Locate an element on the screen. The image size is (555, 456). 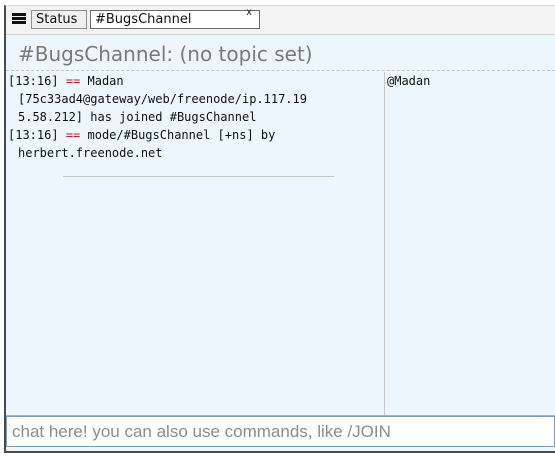
tab-bar: Status #BugsChannel x is located at coordinates (280, 20).